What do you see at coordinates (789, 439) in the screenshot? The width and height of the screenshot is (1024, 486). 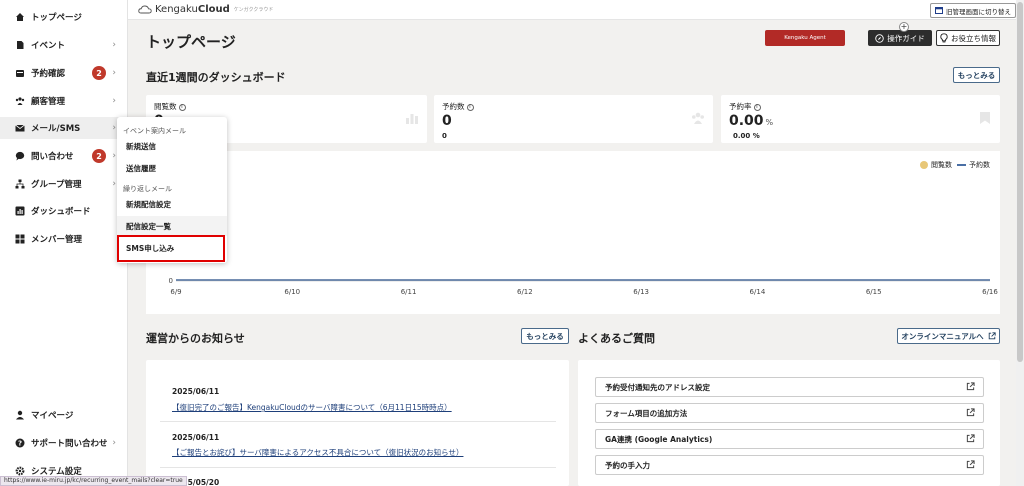 I see `faq-item: GA連携 (Google Analytics)` at bounding box center [789, 439].